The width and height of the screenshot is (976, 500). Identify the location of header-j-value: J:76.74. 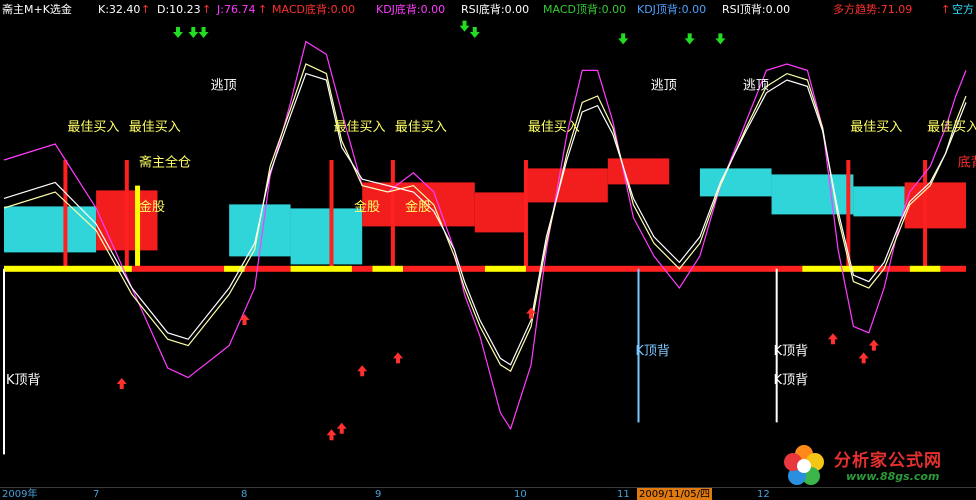
(236, 9).